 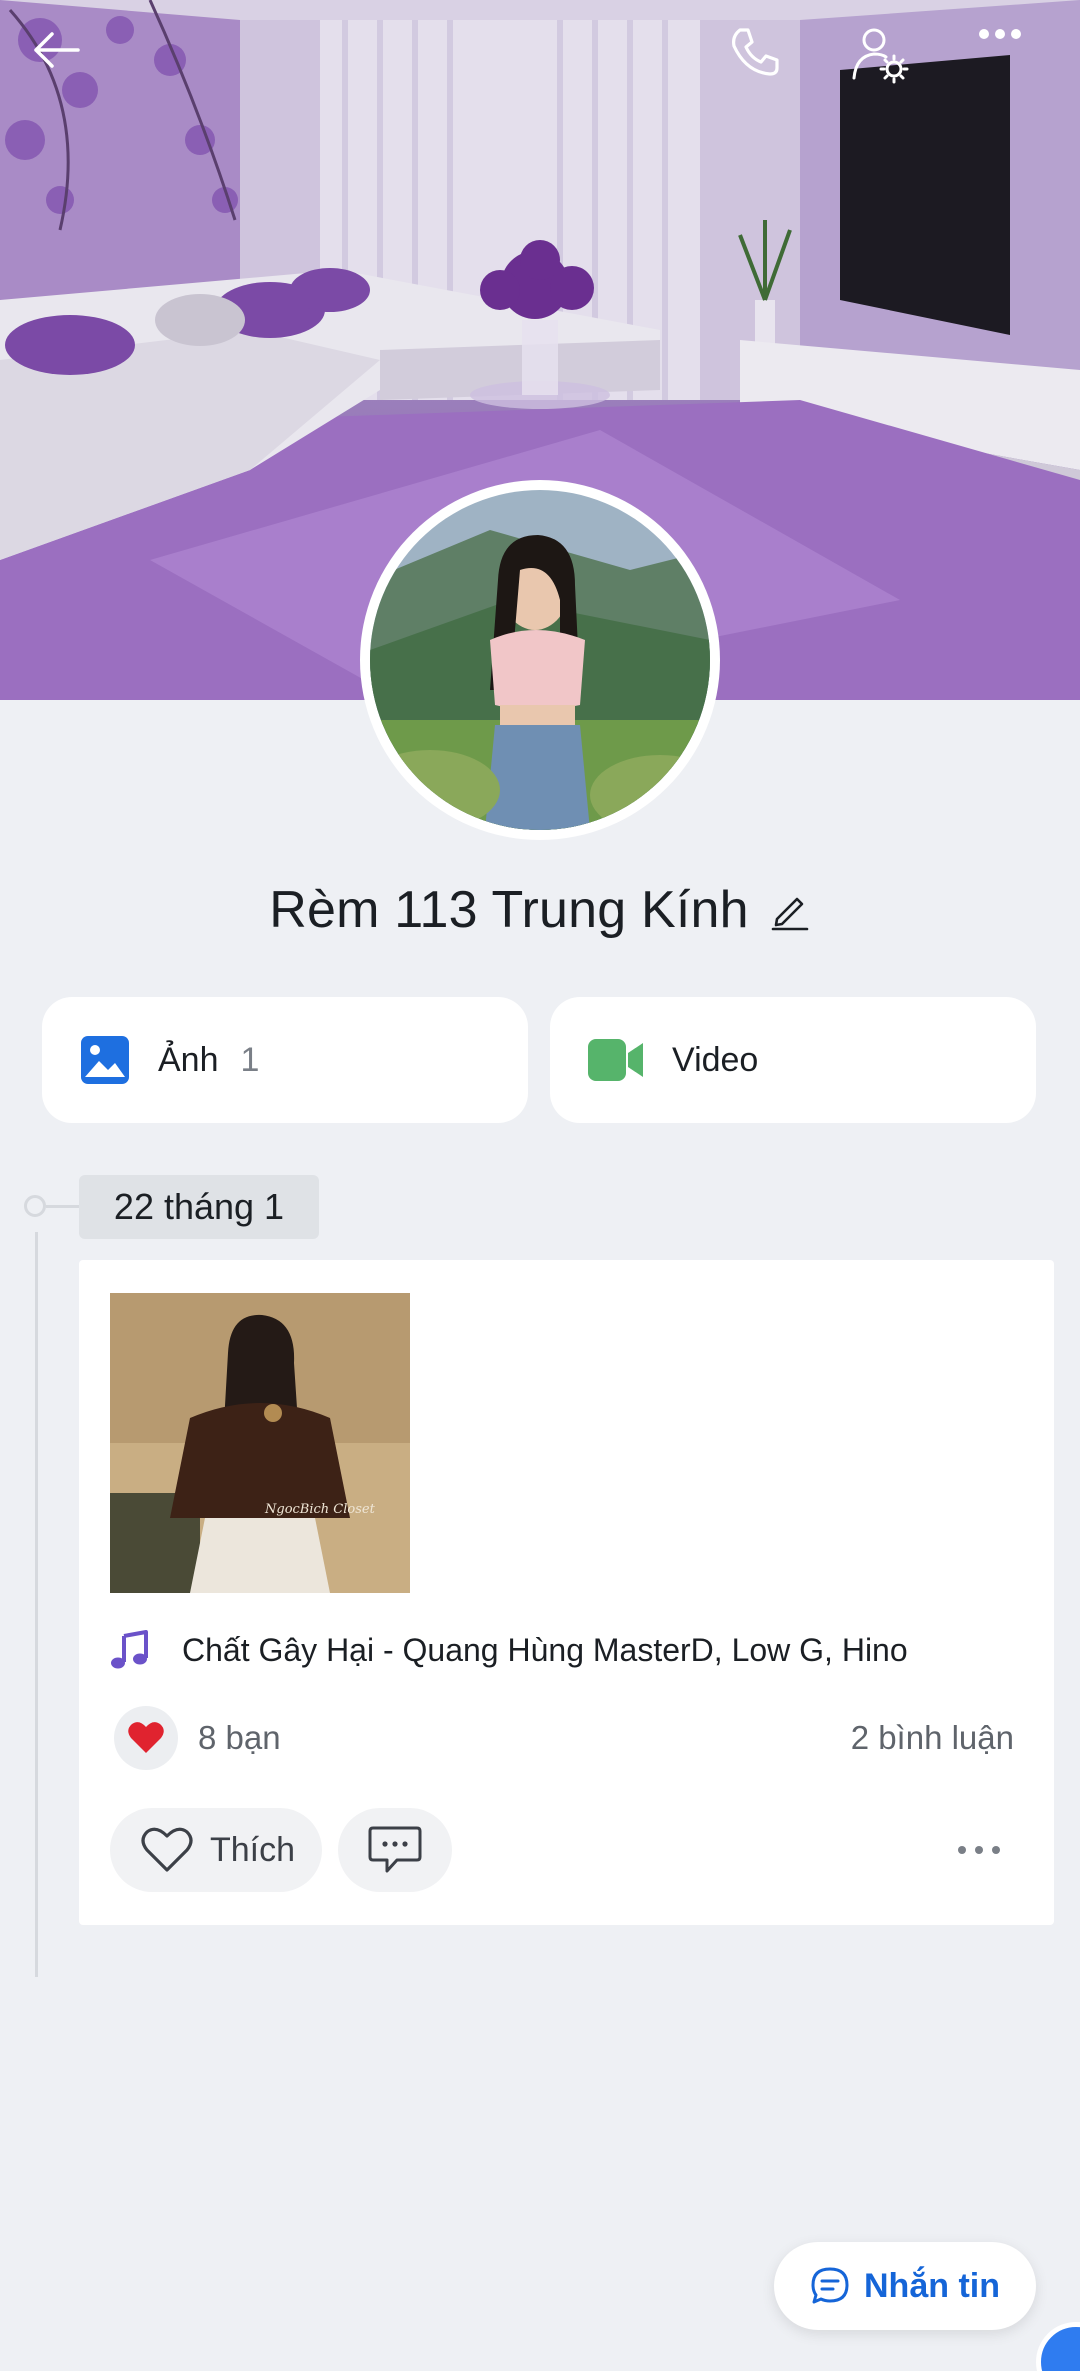 What do you see at coordinates (285, 1060) in the screenshot?
I see `photos-tile: Ảnh 1` at bounding box center [285, 1060].